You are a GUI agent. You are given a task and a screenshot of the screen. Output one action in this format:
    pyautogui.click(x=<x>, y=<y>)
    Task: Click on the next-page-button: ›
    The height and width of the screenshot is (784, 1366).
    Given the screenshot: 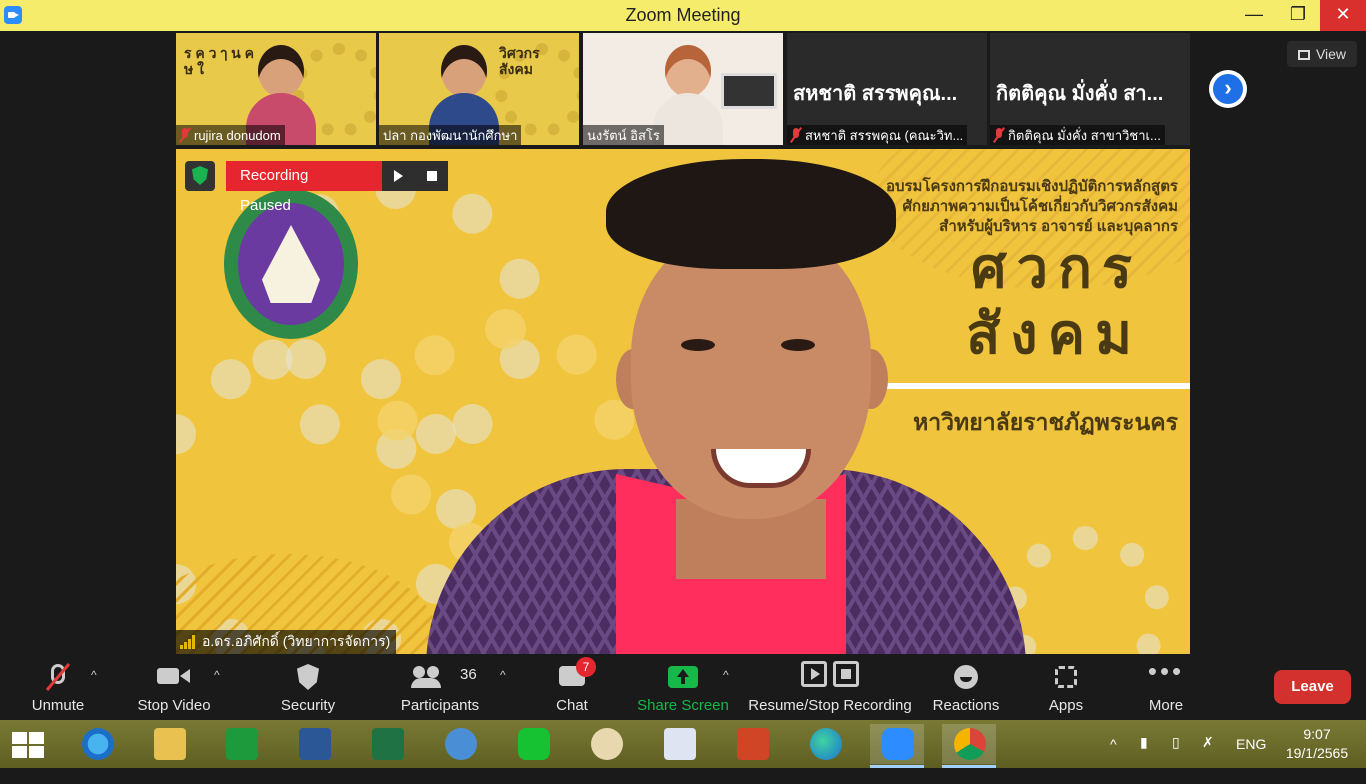 What is the action you would take?
    pyautogui.click(x=1228, y=89)
    